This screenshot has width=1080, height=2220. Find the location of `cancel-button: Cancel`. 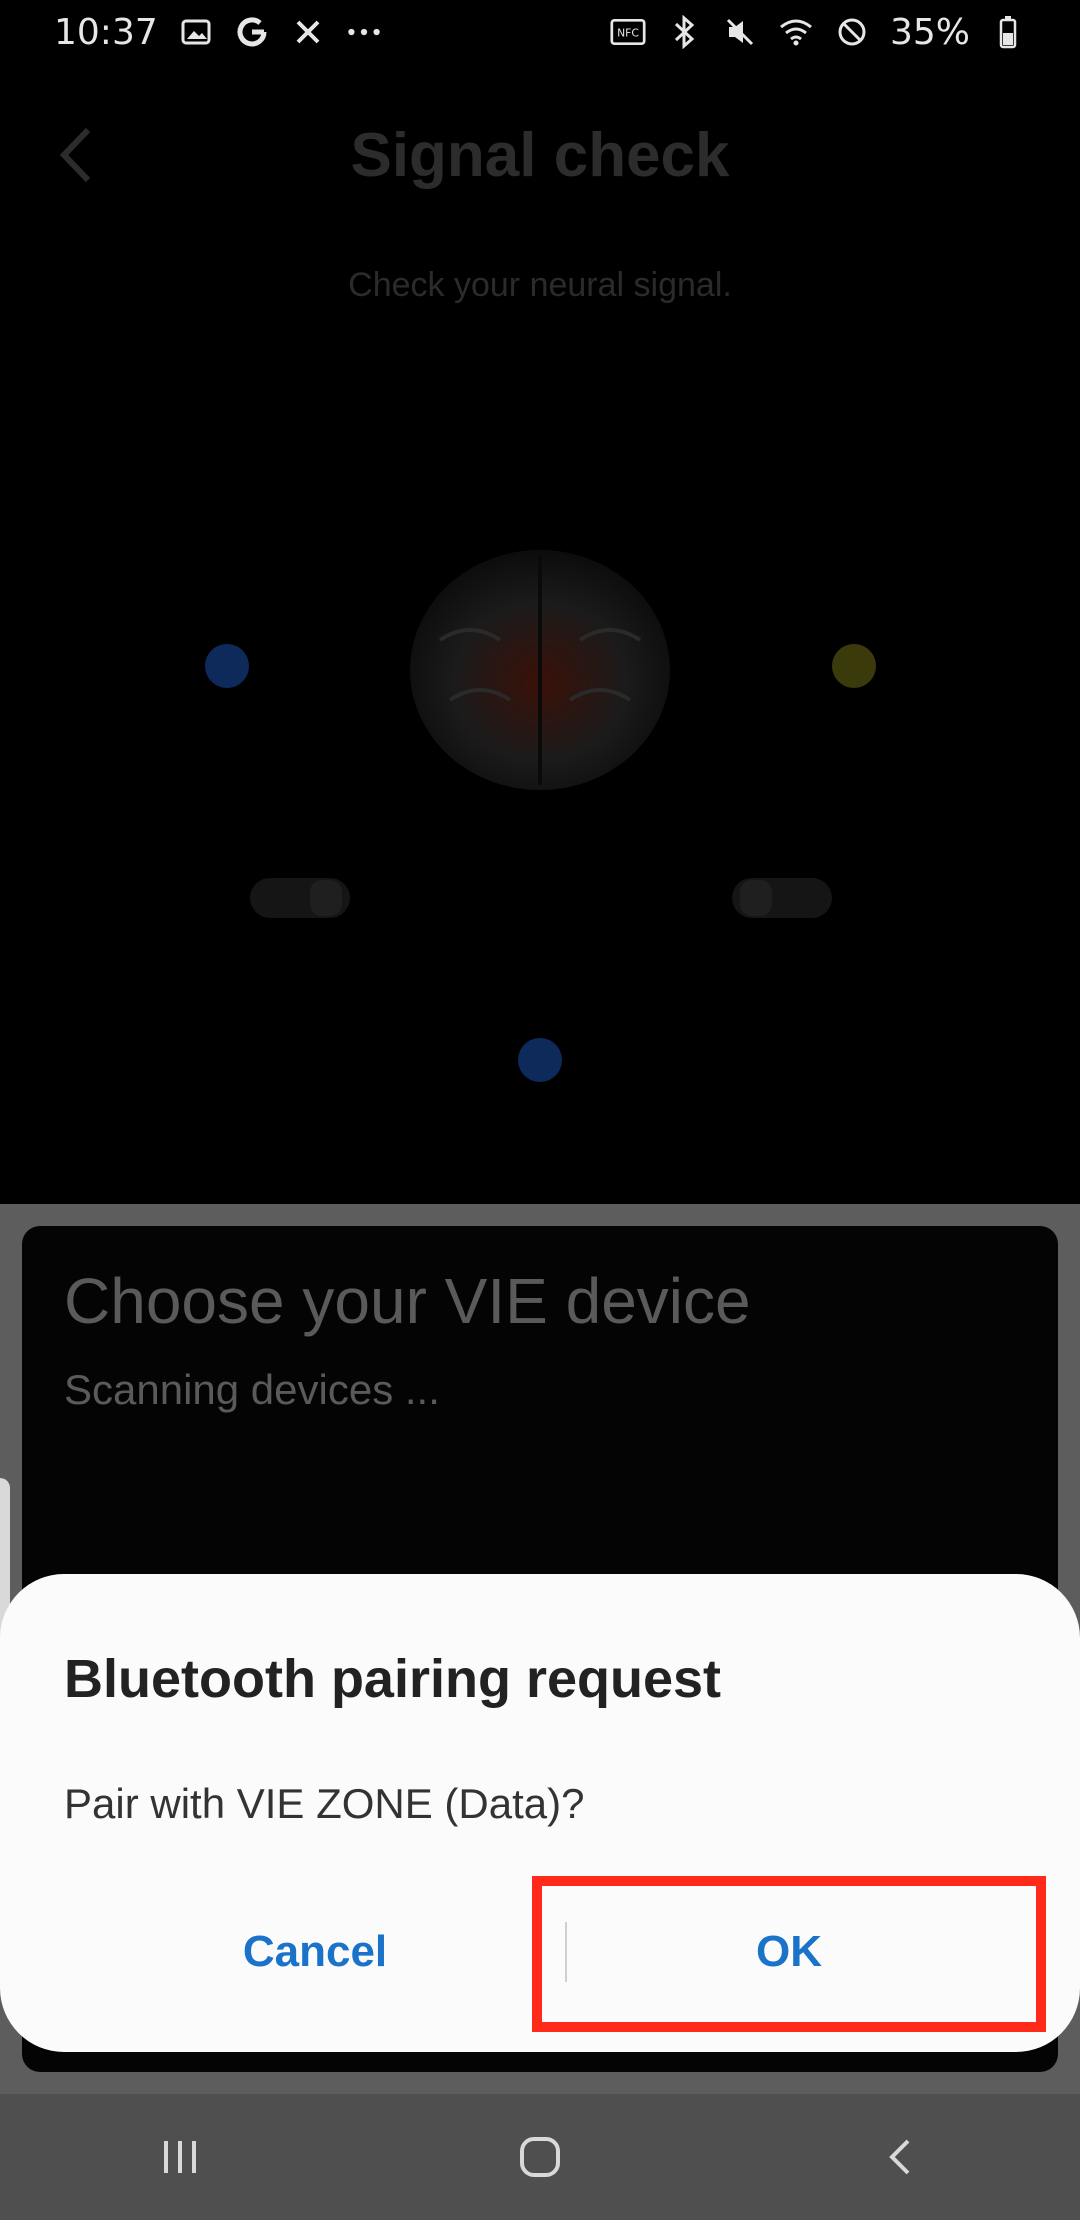

cancel-button: Cancel is located at coordinates (315, 1952).